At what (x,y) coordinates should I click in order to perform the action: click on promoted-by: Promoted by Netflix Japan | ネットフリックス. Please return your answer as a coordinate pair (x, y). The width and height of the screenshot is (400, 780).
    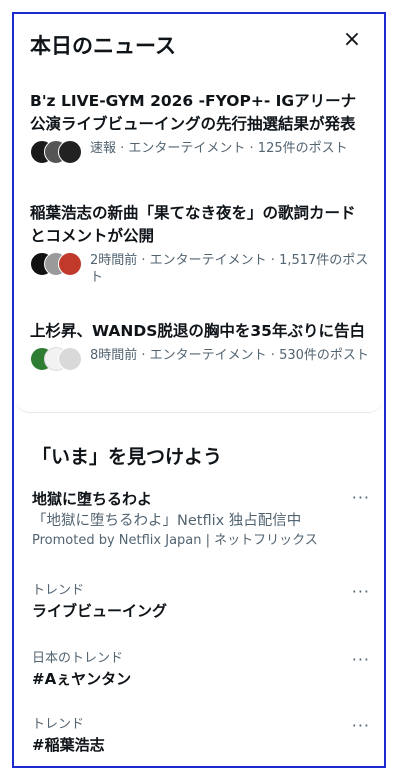
    Looking at the image, I should click on (175, 540).